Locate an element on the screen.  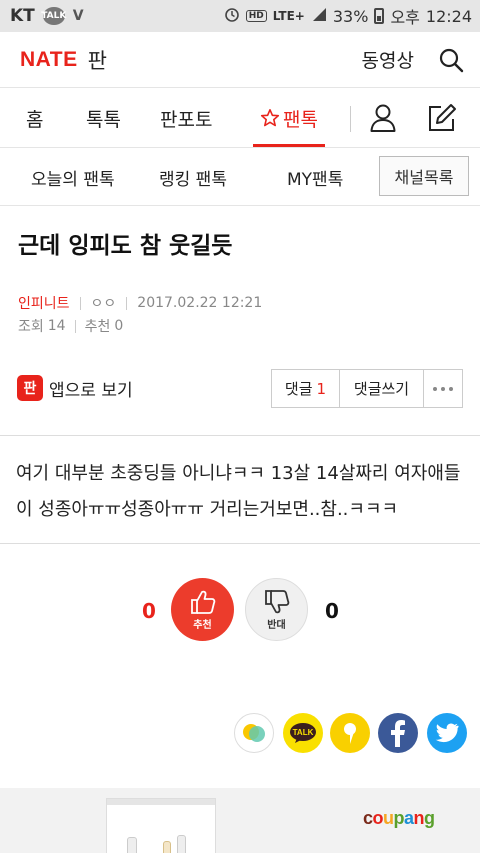
nav-tab-label: 홈 is located at coordinates (35, 119).